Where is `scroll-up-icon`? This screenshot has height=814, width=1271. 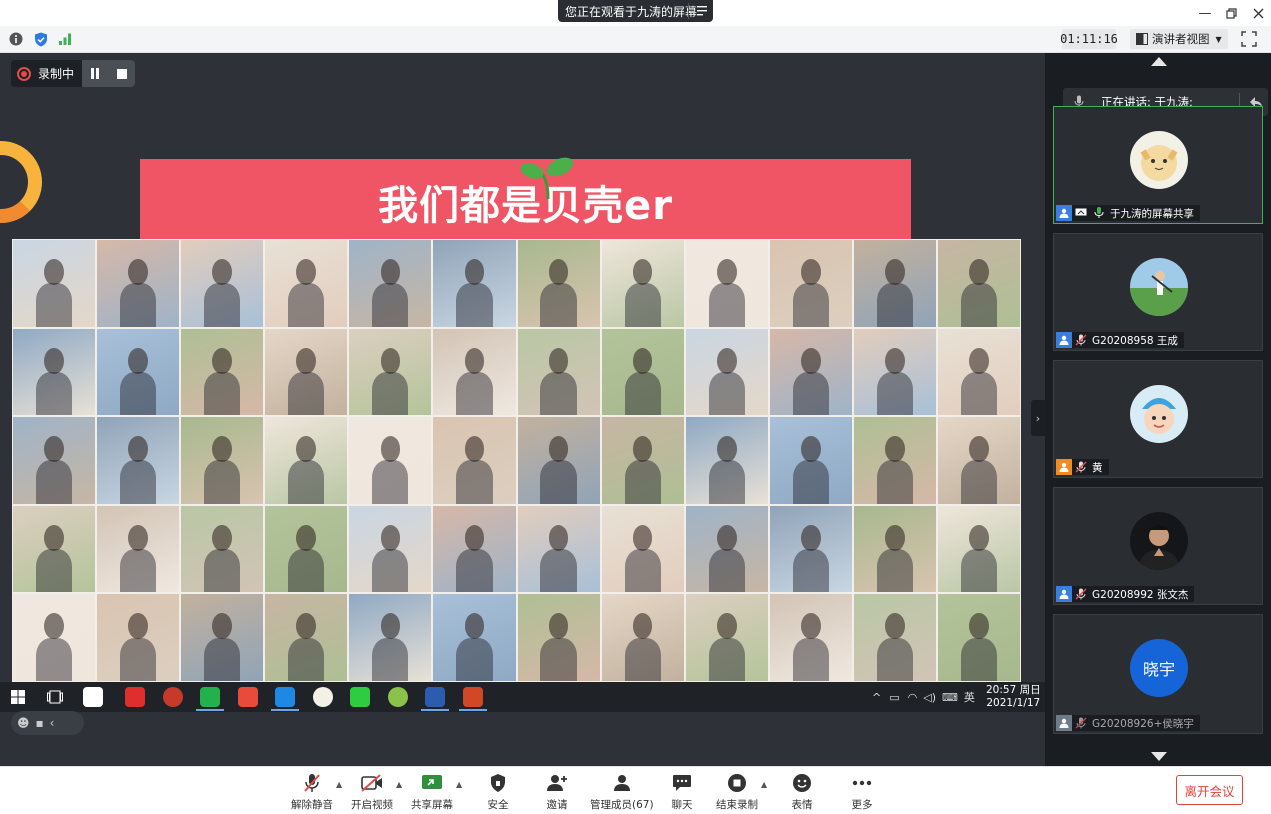 scroll-up-icon is located at coordinates (1159, 61).